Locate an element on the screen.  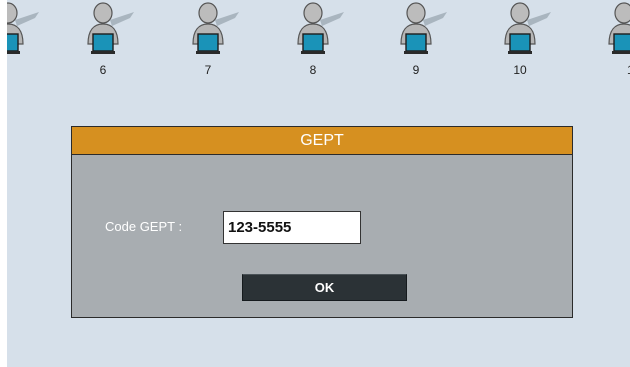
workstation: 10 is located at coordinates (526, 42).